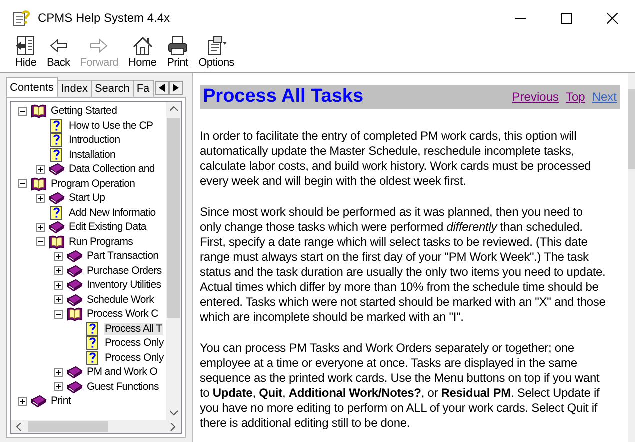  Describe the element at coordinates (124, 285) in the screenshot. I see `tree-item: Inventory Utilities` at that location.